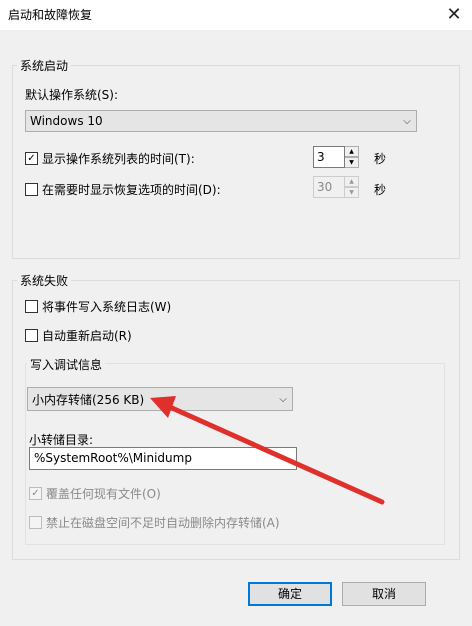 This screenshot has width=472, height=626. I want to click on annotation-arrow, so click(267, 450).